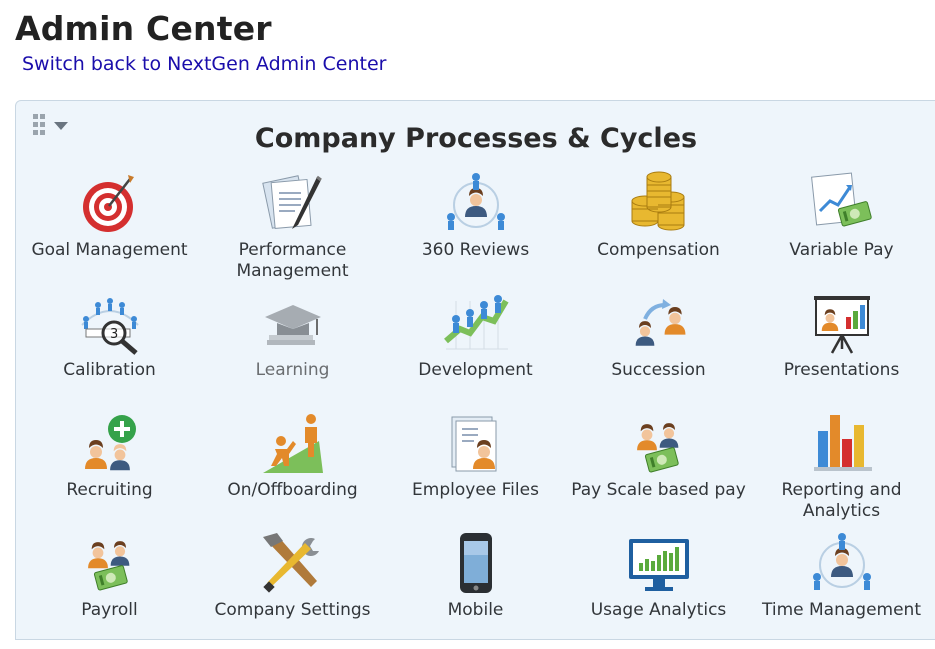 The height and width of the screenshot is (649, 935). I want to click on document-pen-icon, so click(293, 203).